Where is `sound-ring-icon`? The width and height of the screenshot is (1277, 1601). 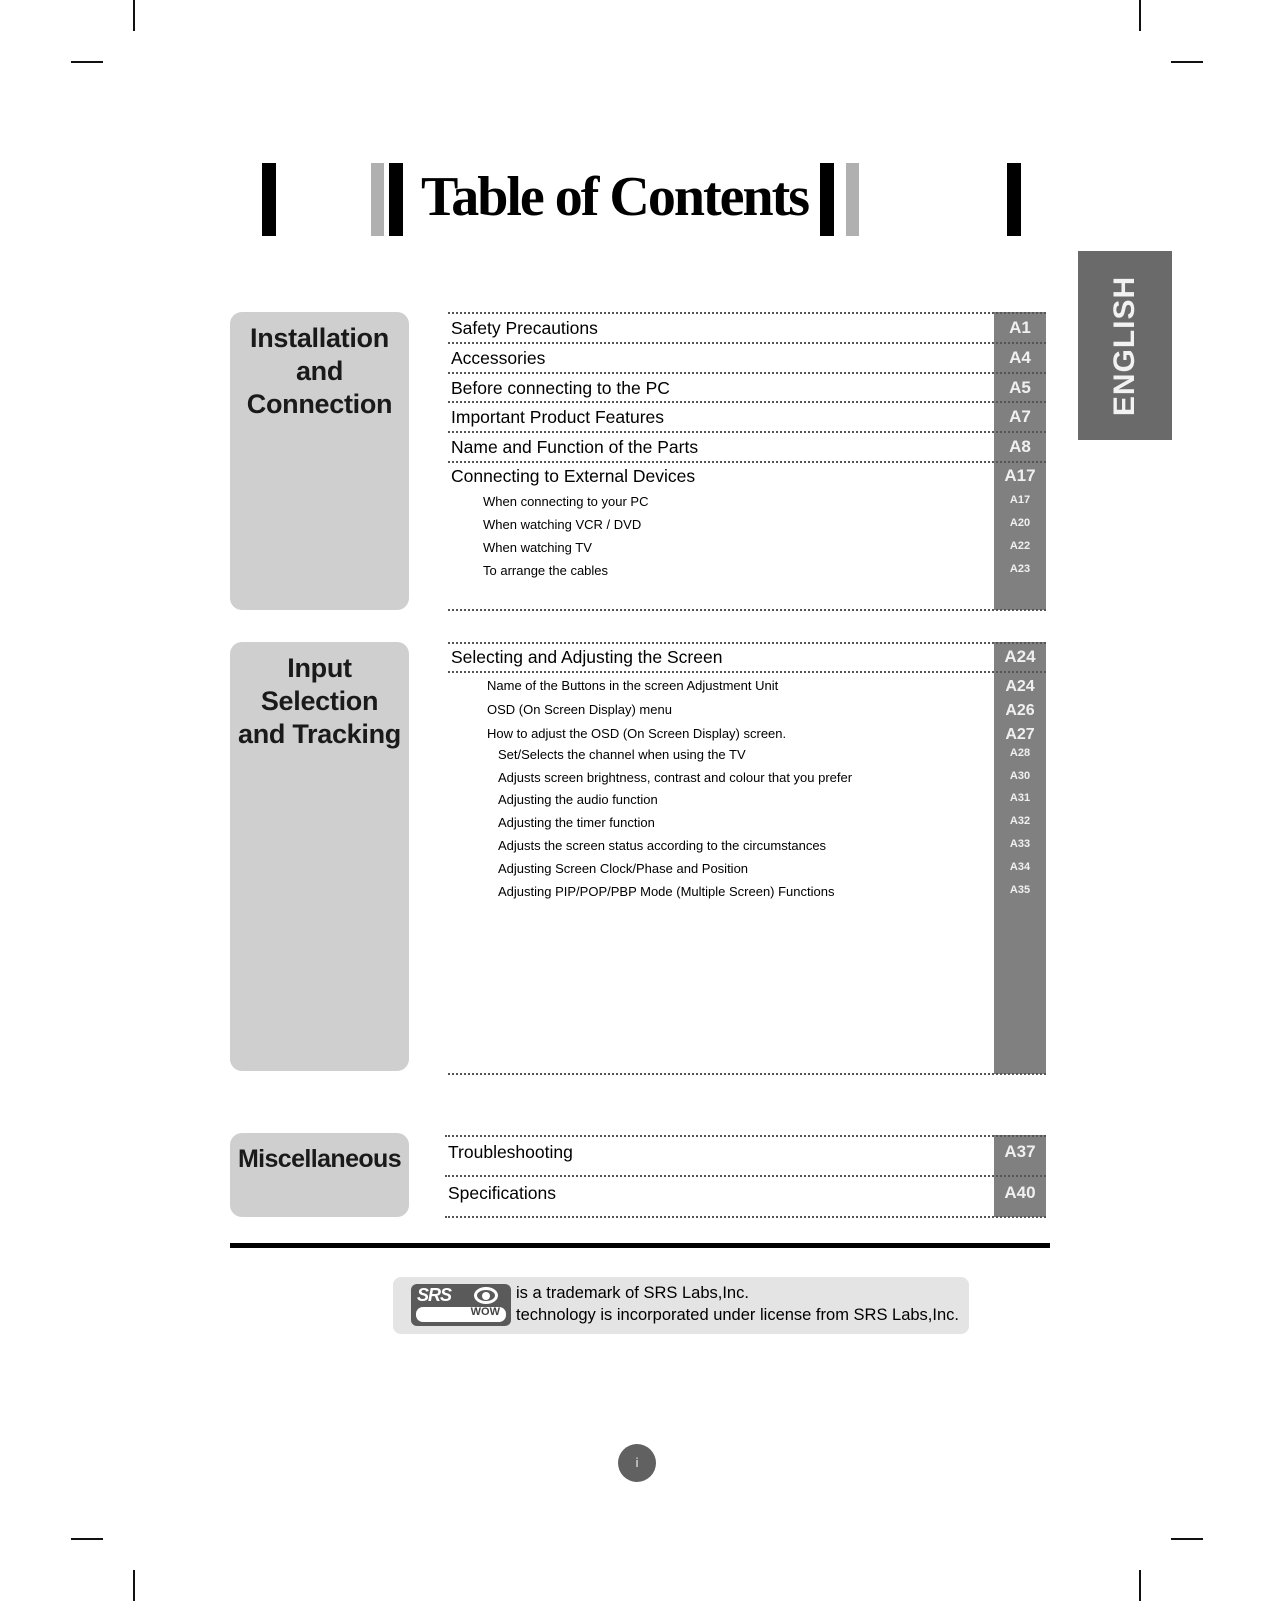 sound-ring-icon is located at coordinates (486, 1295).